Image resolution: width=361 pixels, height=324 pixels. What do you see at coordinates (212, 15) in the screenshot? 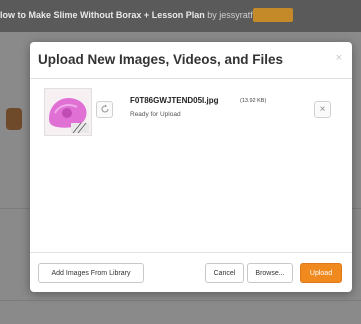
I see `background-author-prefix: by` at bounding box center [212, 15].